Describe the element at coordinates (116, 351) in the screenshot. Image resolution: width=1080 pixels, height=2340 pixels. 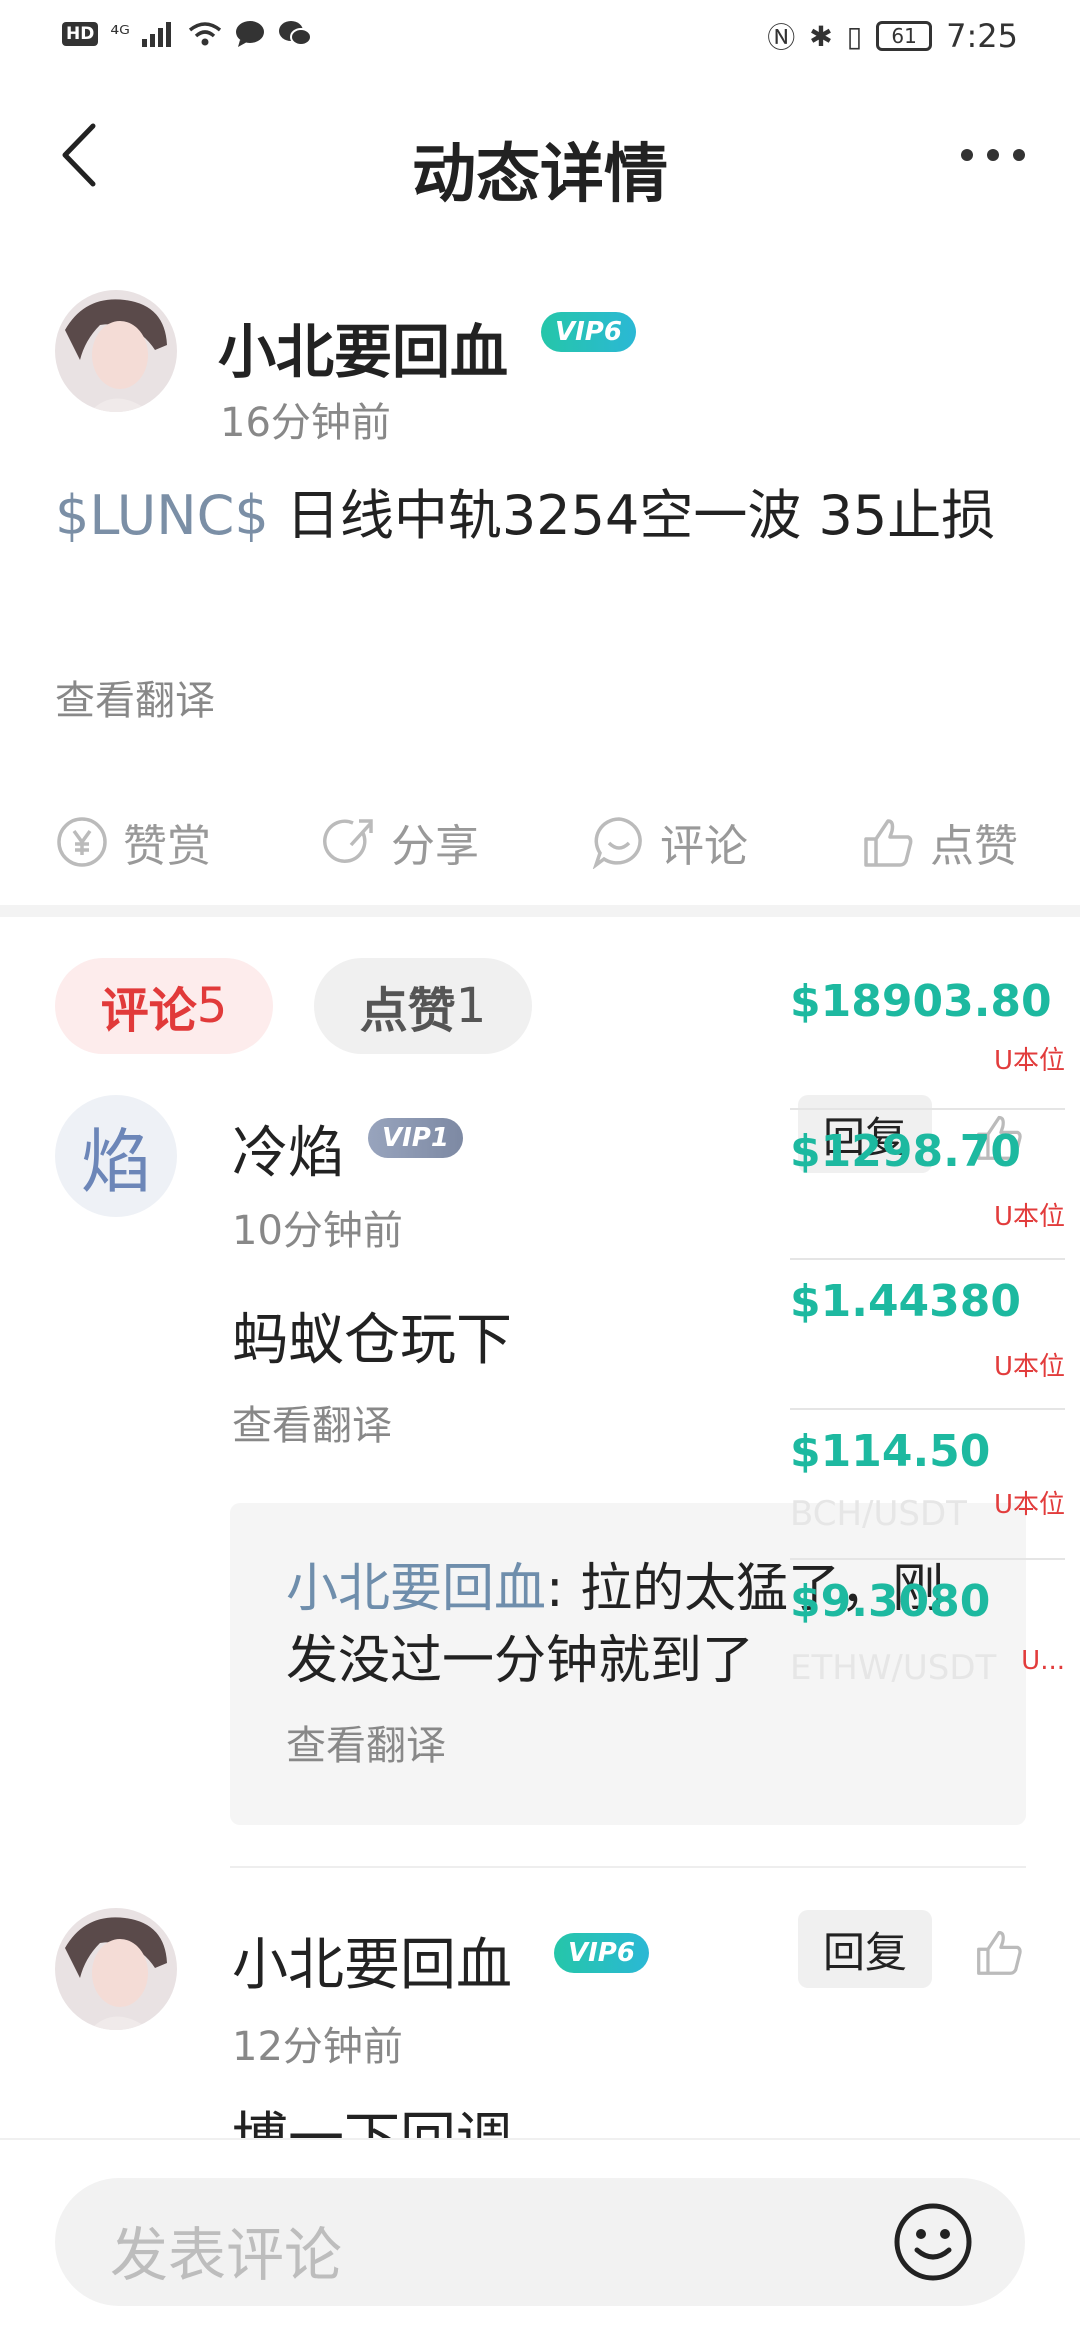
I see `author-avatar` at that location.